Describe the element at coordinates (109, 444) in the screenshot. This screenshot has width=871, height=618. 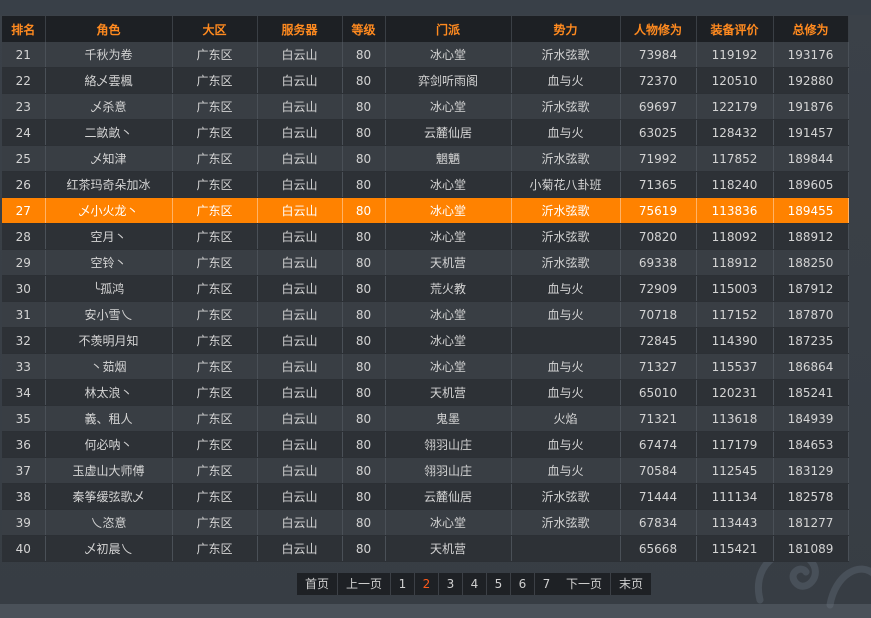
I see `role-name-cell: 何必呐丶` at that location.